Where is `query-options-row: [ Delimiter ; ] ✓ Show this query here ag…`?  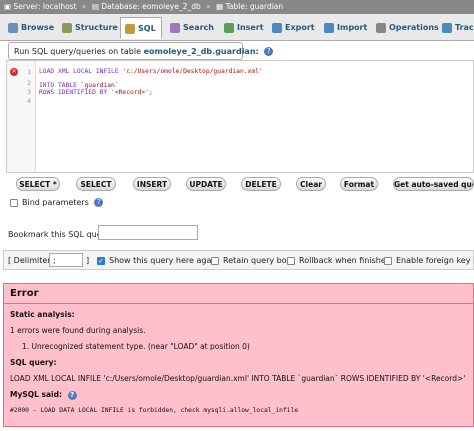
query-options-row: [ Delimiter ; ] ✓ Show this query here ag… is located at coordinates (238, 260).